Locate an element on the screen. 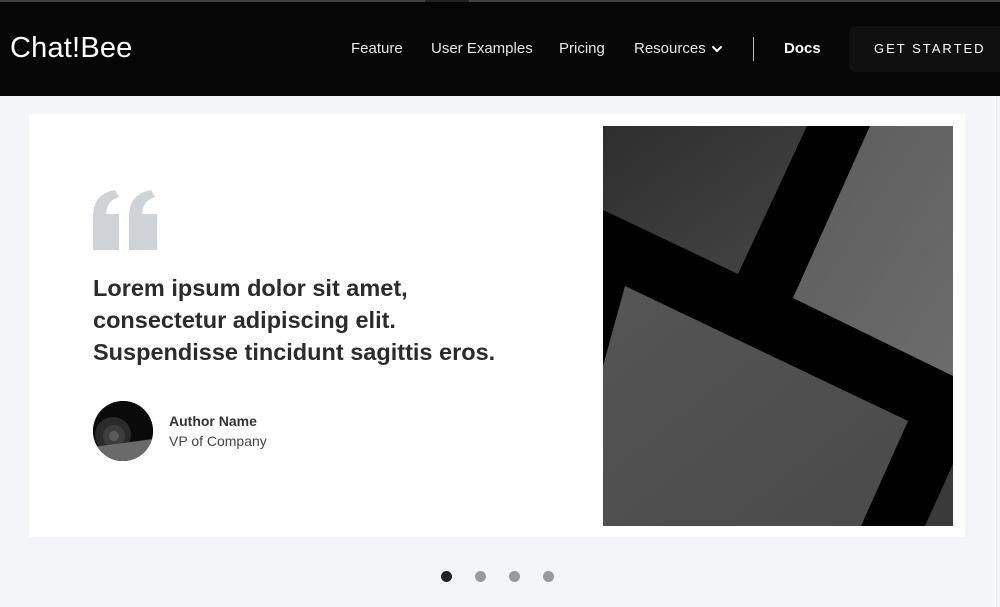  chevron-down-icon is located at coordinates (717, 49).